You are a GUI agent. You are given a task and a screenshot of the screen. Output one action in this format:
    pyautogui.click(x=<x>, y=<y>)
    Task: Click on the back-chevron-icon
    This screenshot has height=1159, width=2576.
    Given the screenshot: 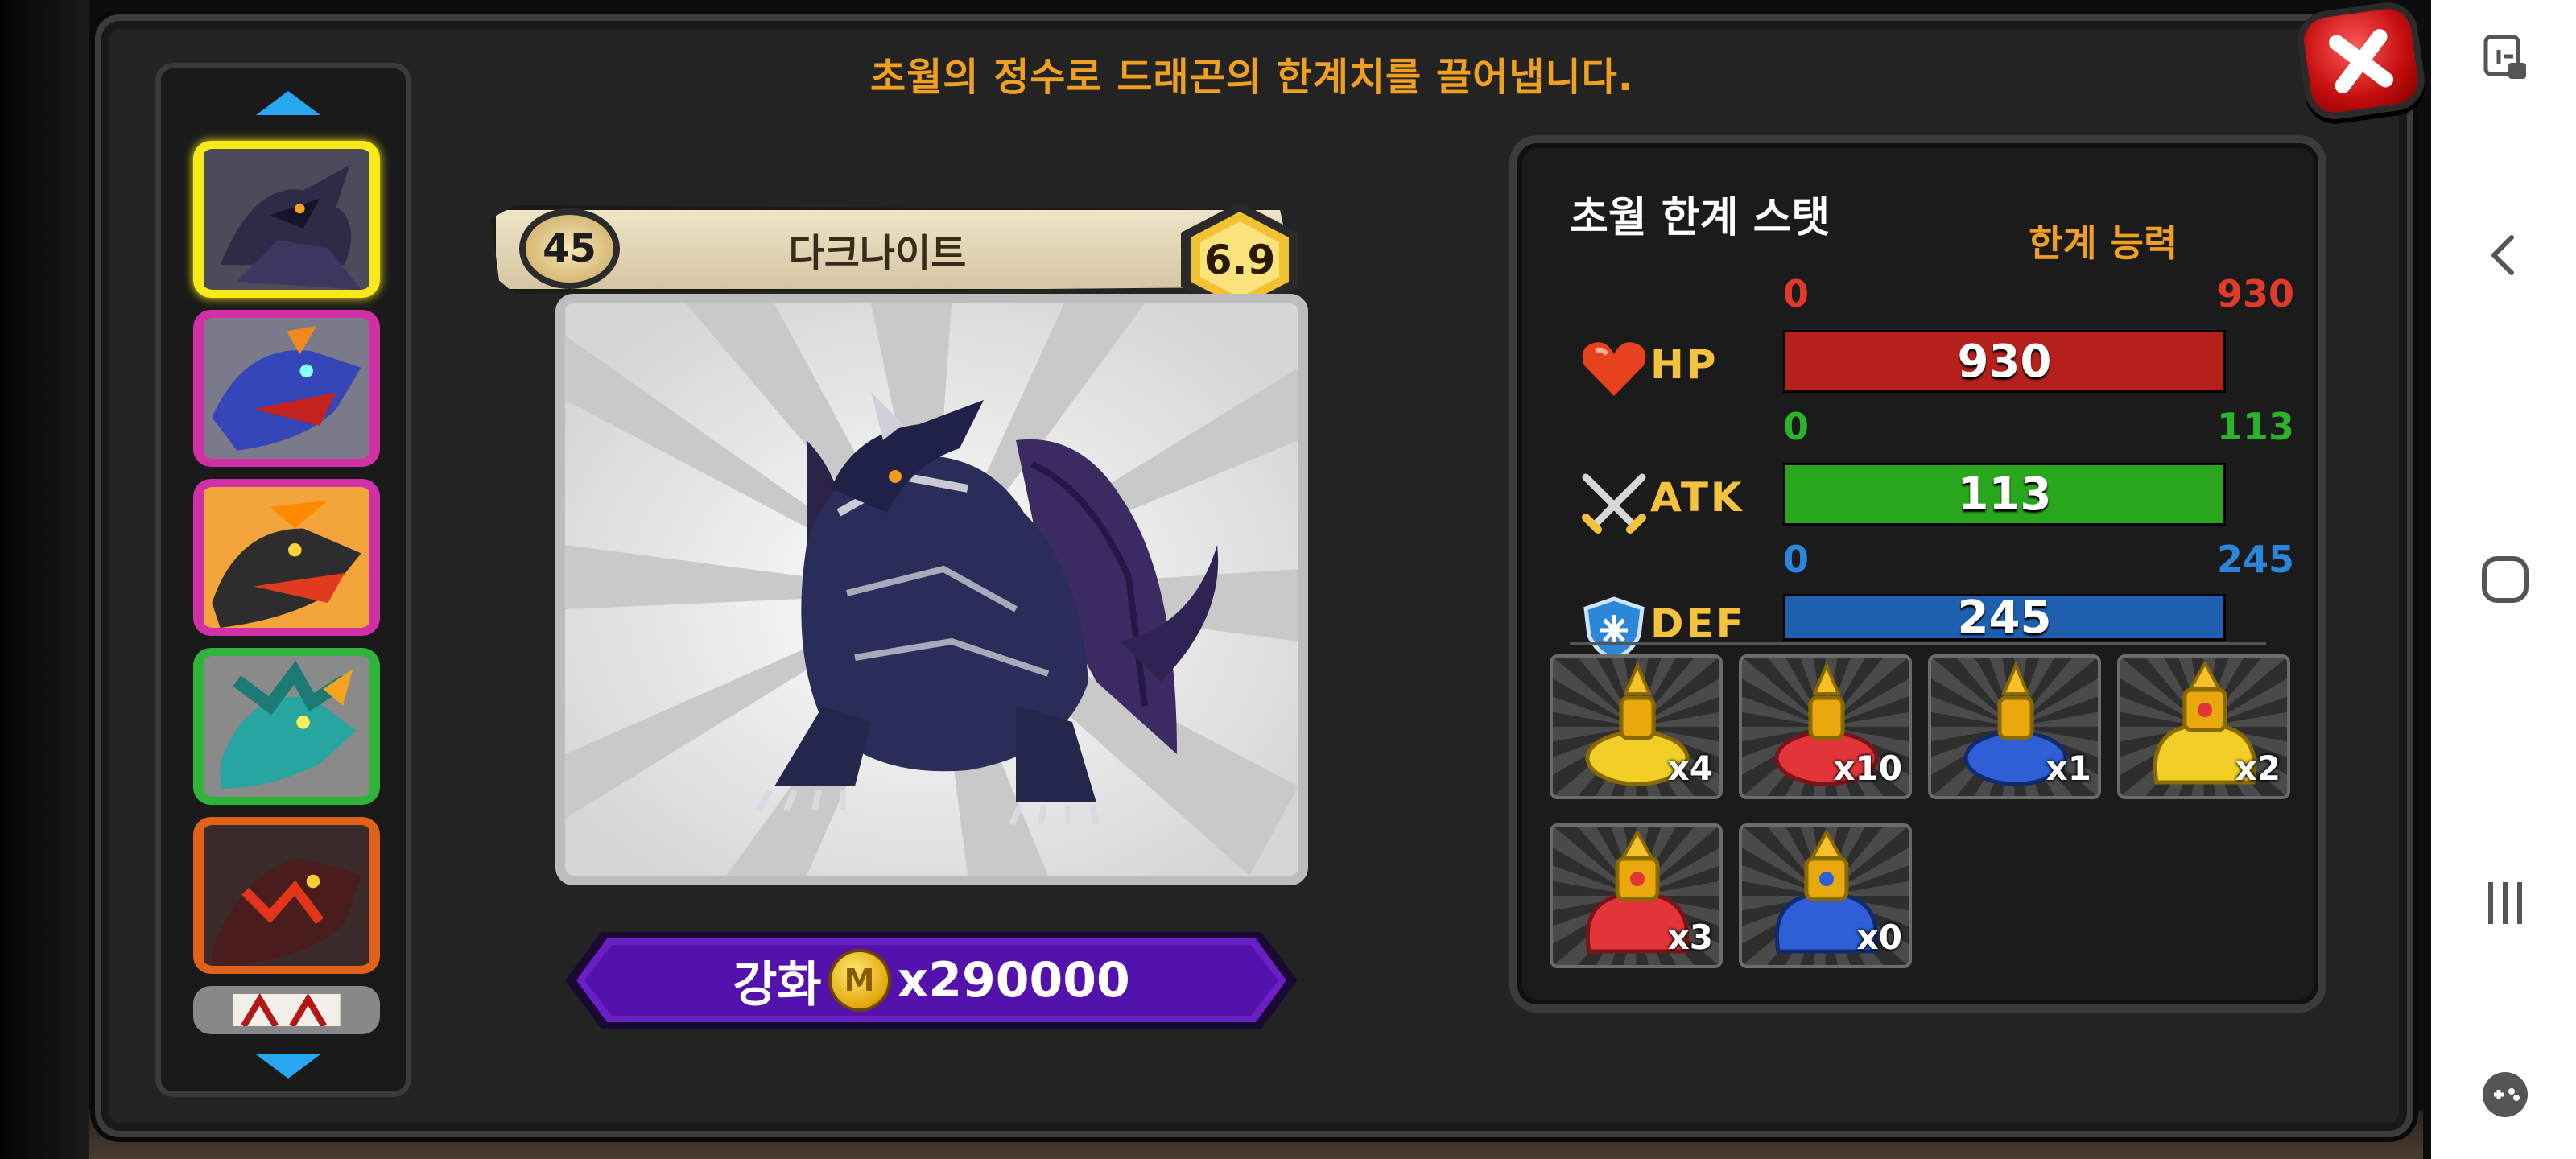 What is the action you would take?
    pyautogui.click(x=2502, y=255)
    